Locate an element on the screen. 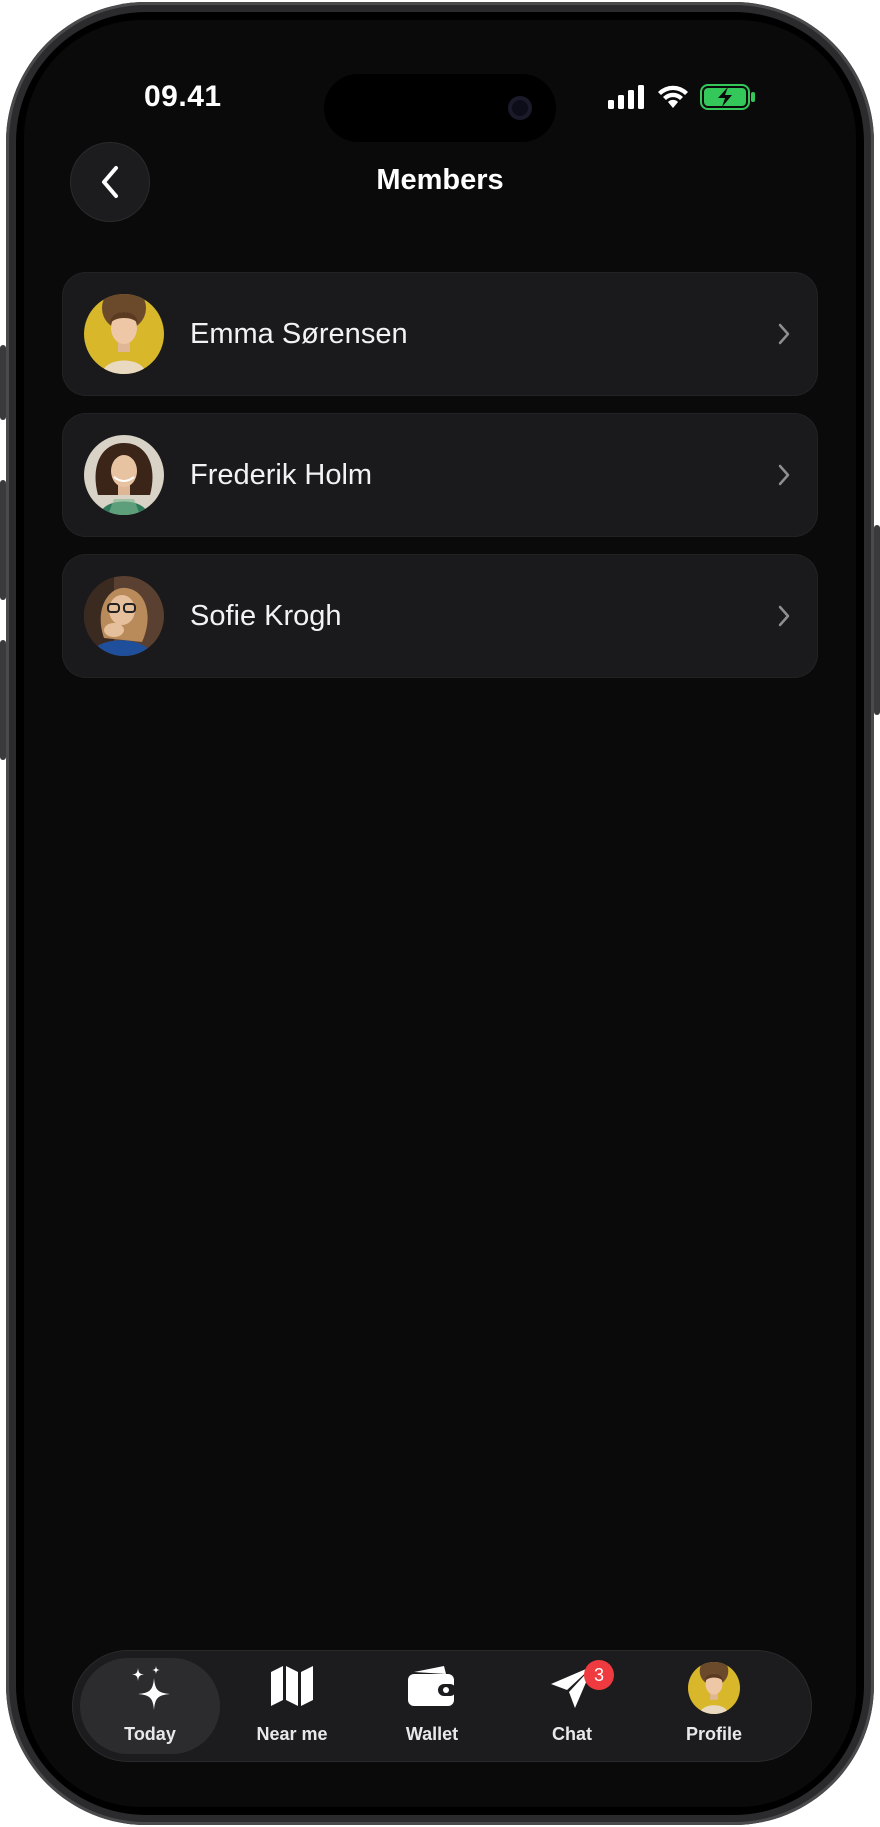 The width and height of the screenshot is (880, 1827). member-name: Sofie Krogh is located at coordinates (266, 616).